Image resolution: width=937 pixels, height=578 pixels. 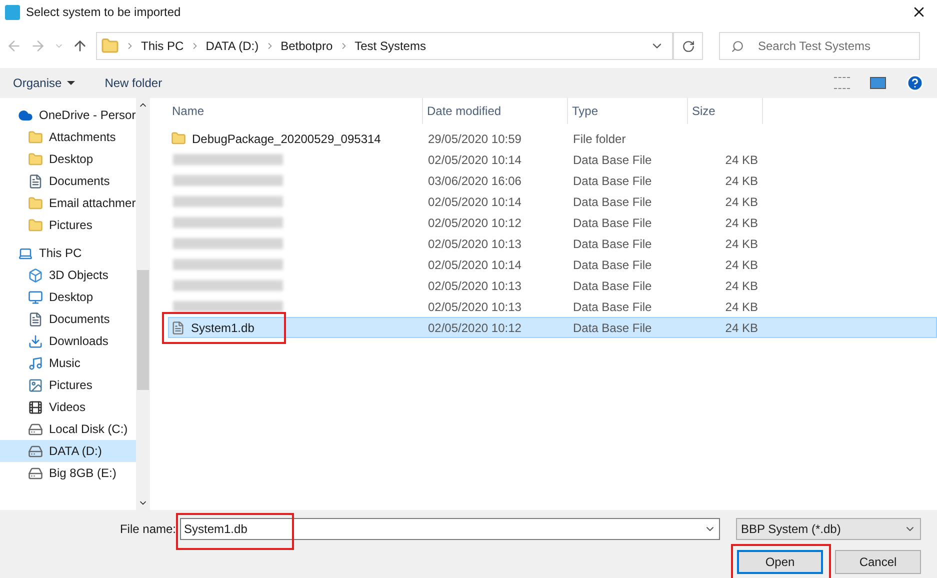 What do you see at coordinates (35, 341) in the screenshot?
I see `download-icon` at bounding box center [35, 341].